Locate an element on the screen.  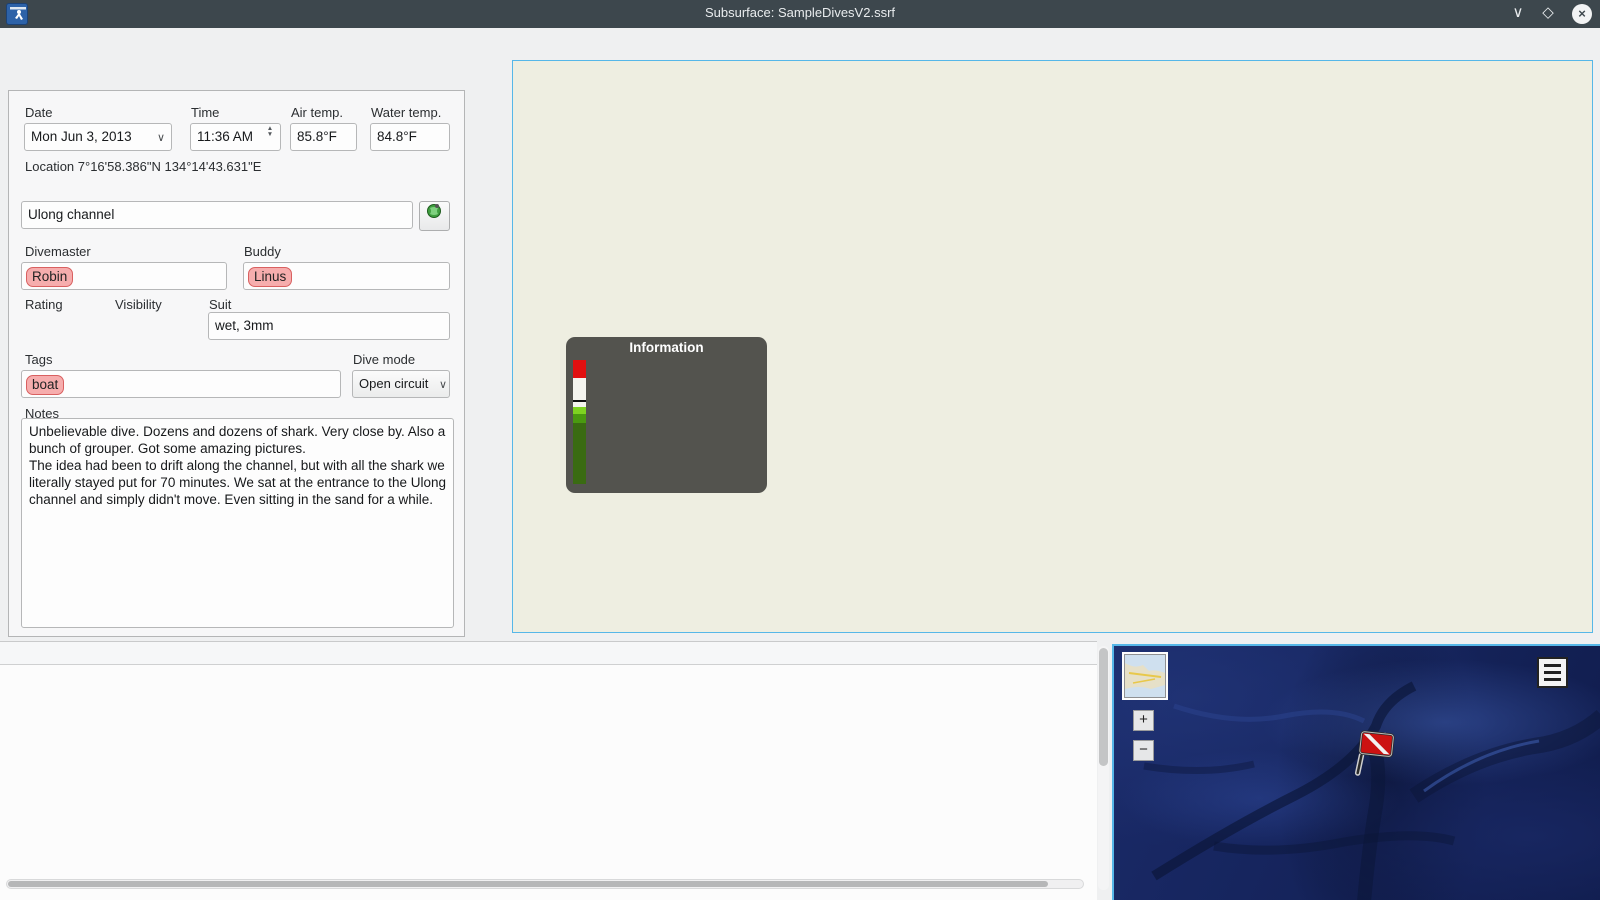
divemaster-label: Divemaster is located at coordinates (58, 251).